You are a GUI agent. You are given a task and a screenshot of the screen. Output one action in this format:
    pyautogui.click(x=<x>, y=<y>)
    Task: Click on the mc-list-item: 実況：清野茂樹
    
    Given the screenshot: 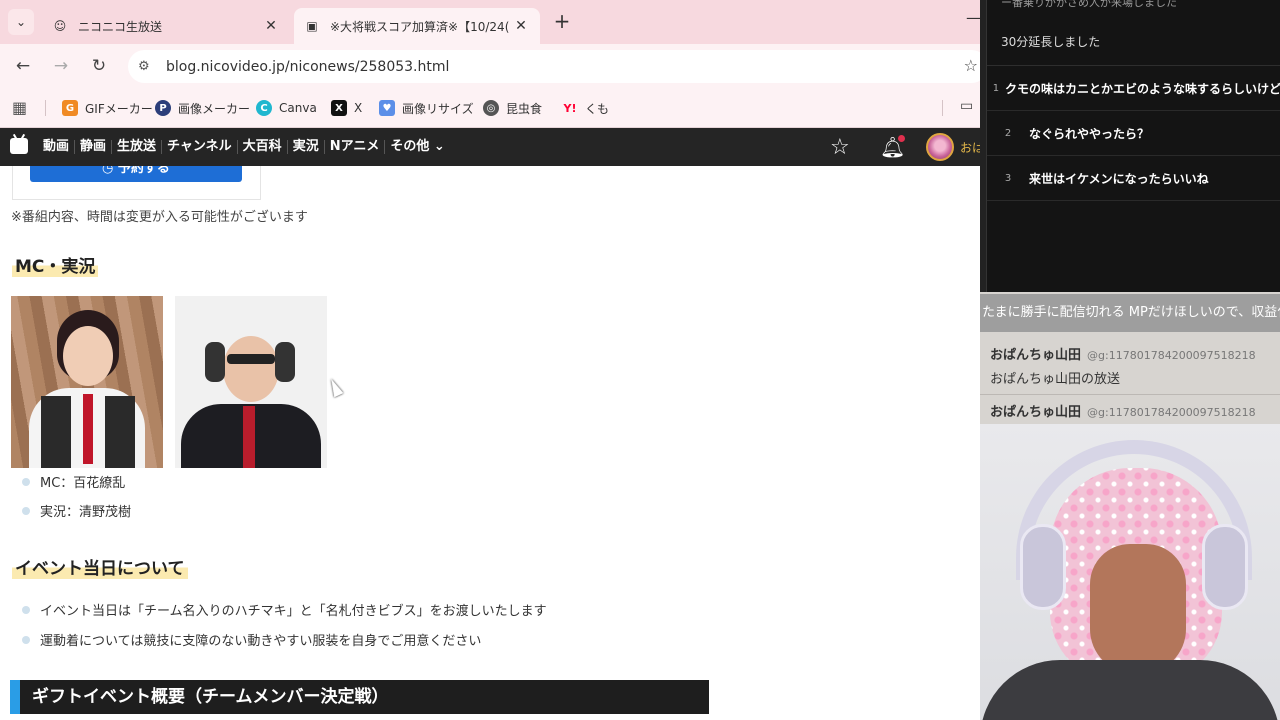 What is the action you would take?
    pyautogui.click(x=76, y=510)
    